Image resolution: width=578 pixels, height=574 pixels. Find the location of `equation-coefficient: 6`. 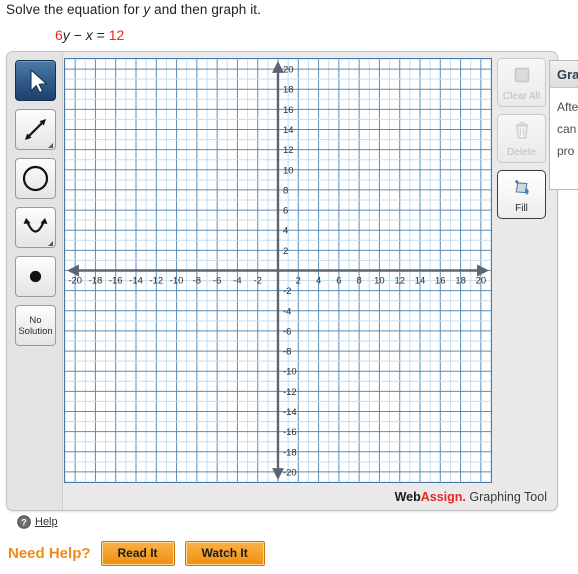

equation-coefficient: 6 is located at coordinates (59, 35).